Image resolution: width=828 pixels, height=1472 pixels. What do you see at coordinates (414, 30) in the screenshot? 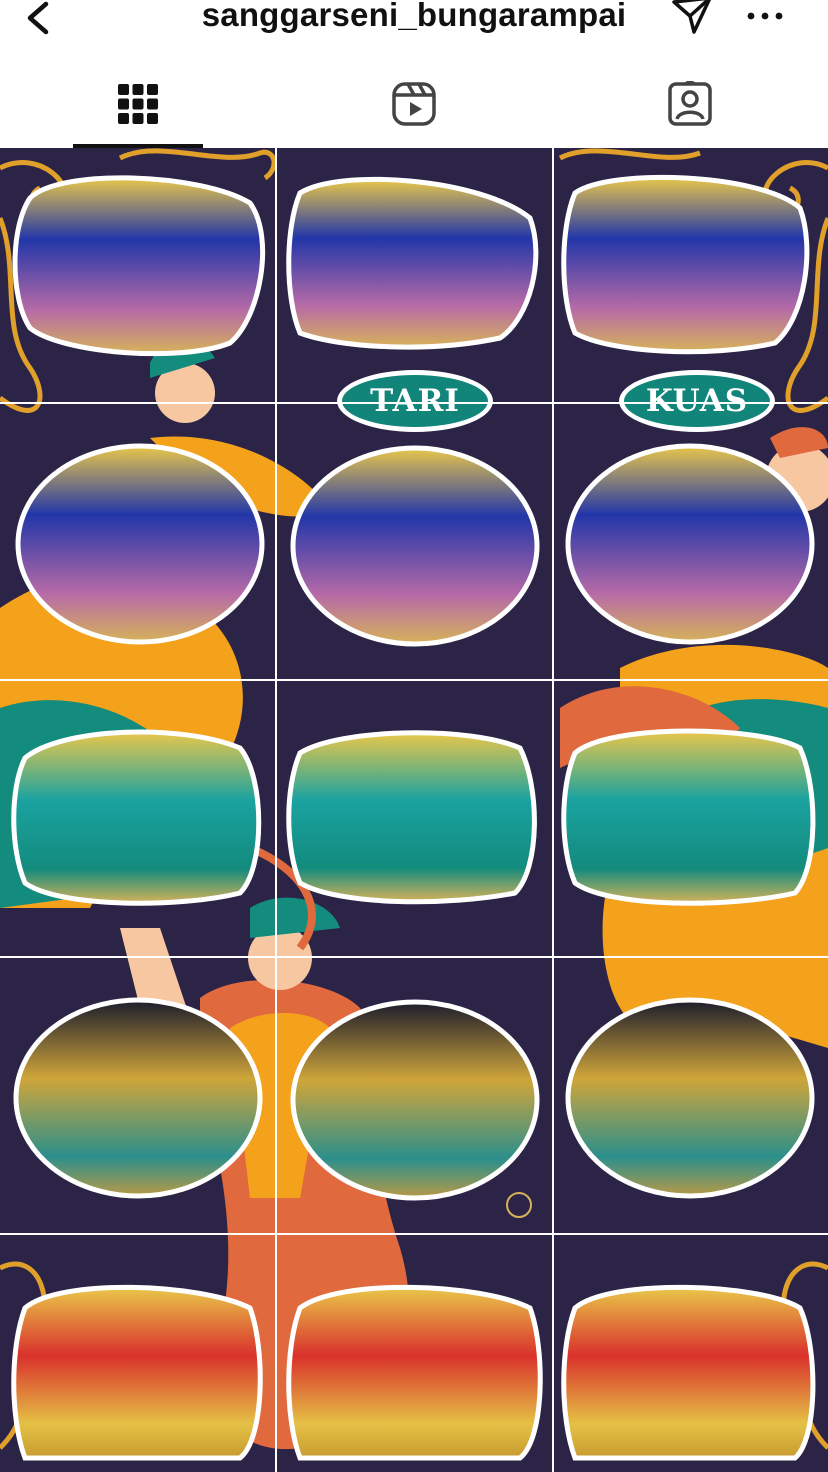
I see `profile-header: sanggarseni_bungarampai` at bounding box center [414, 30].